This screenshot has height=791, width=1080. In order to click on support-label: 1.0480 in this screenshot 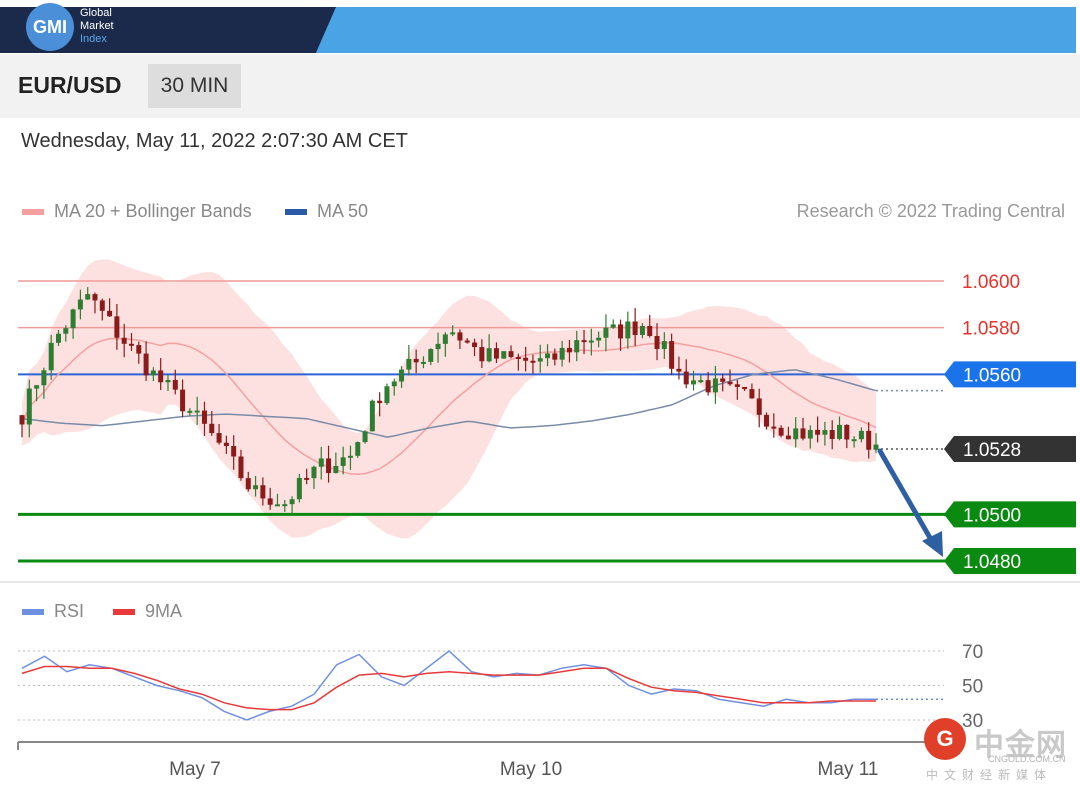, I will do `click(992, 562)`.